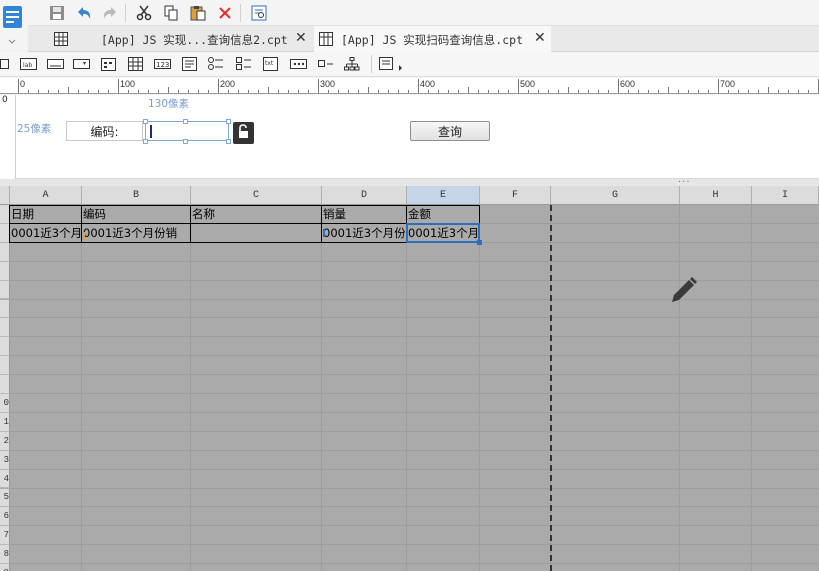 The height and width of the screenshot is (571, 819). What do you see at coordinates (409, 13) in the screenshot?
I see `main-toolbar` at bounding box center [409, 13].